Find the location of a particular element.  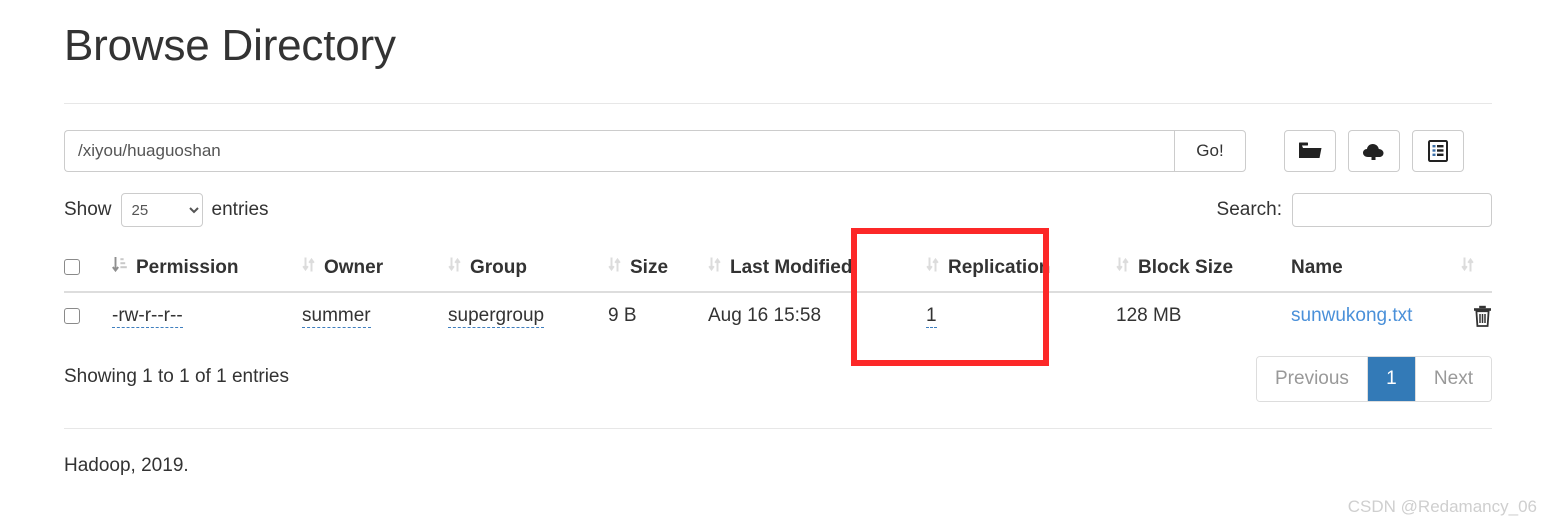

pagination: Previous 1 Next is located at coordinates (1374, 379).